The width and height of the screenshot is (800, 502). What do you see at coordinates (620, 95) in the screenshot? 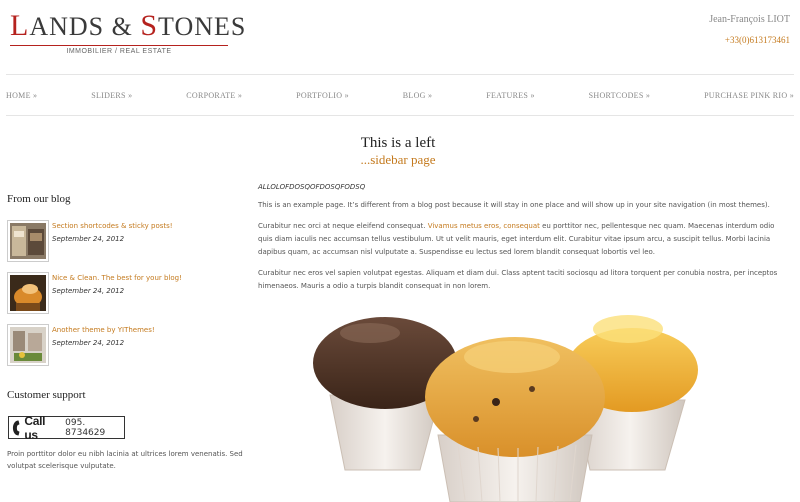
I see `nav-shortcodes: SHORTCODES »` at bounding box center [620, 95].